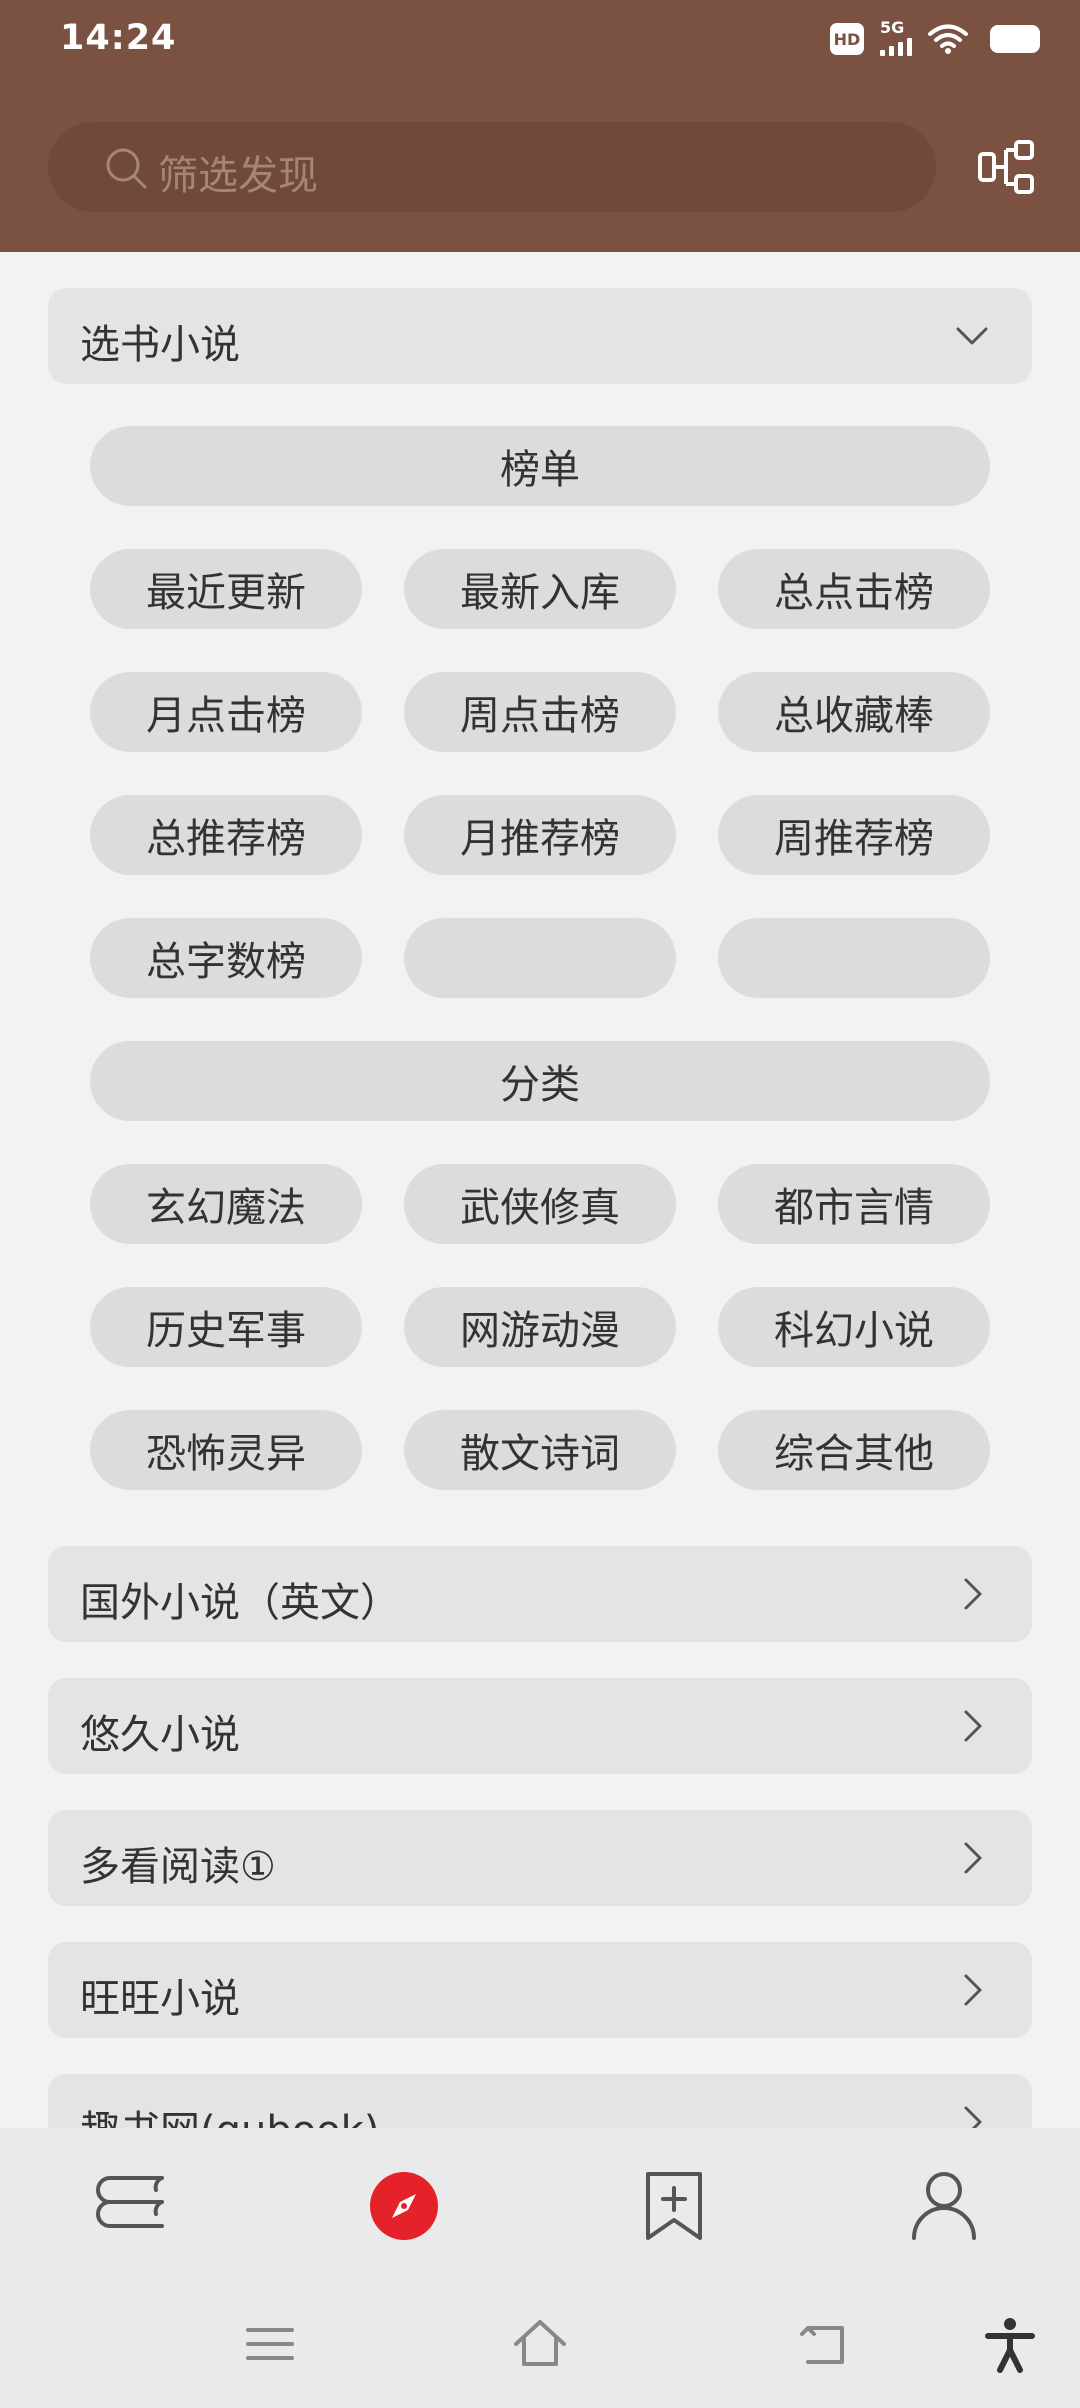  I want to click on hd-icon: HD, so click(847, 39).